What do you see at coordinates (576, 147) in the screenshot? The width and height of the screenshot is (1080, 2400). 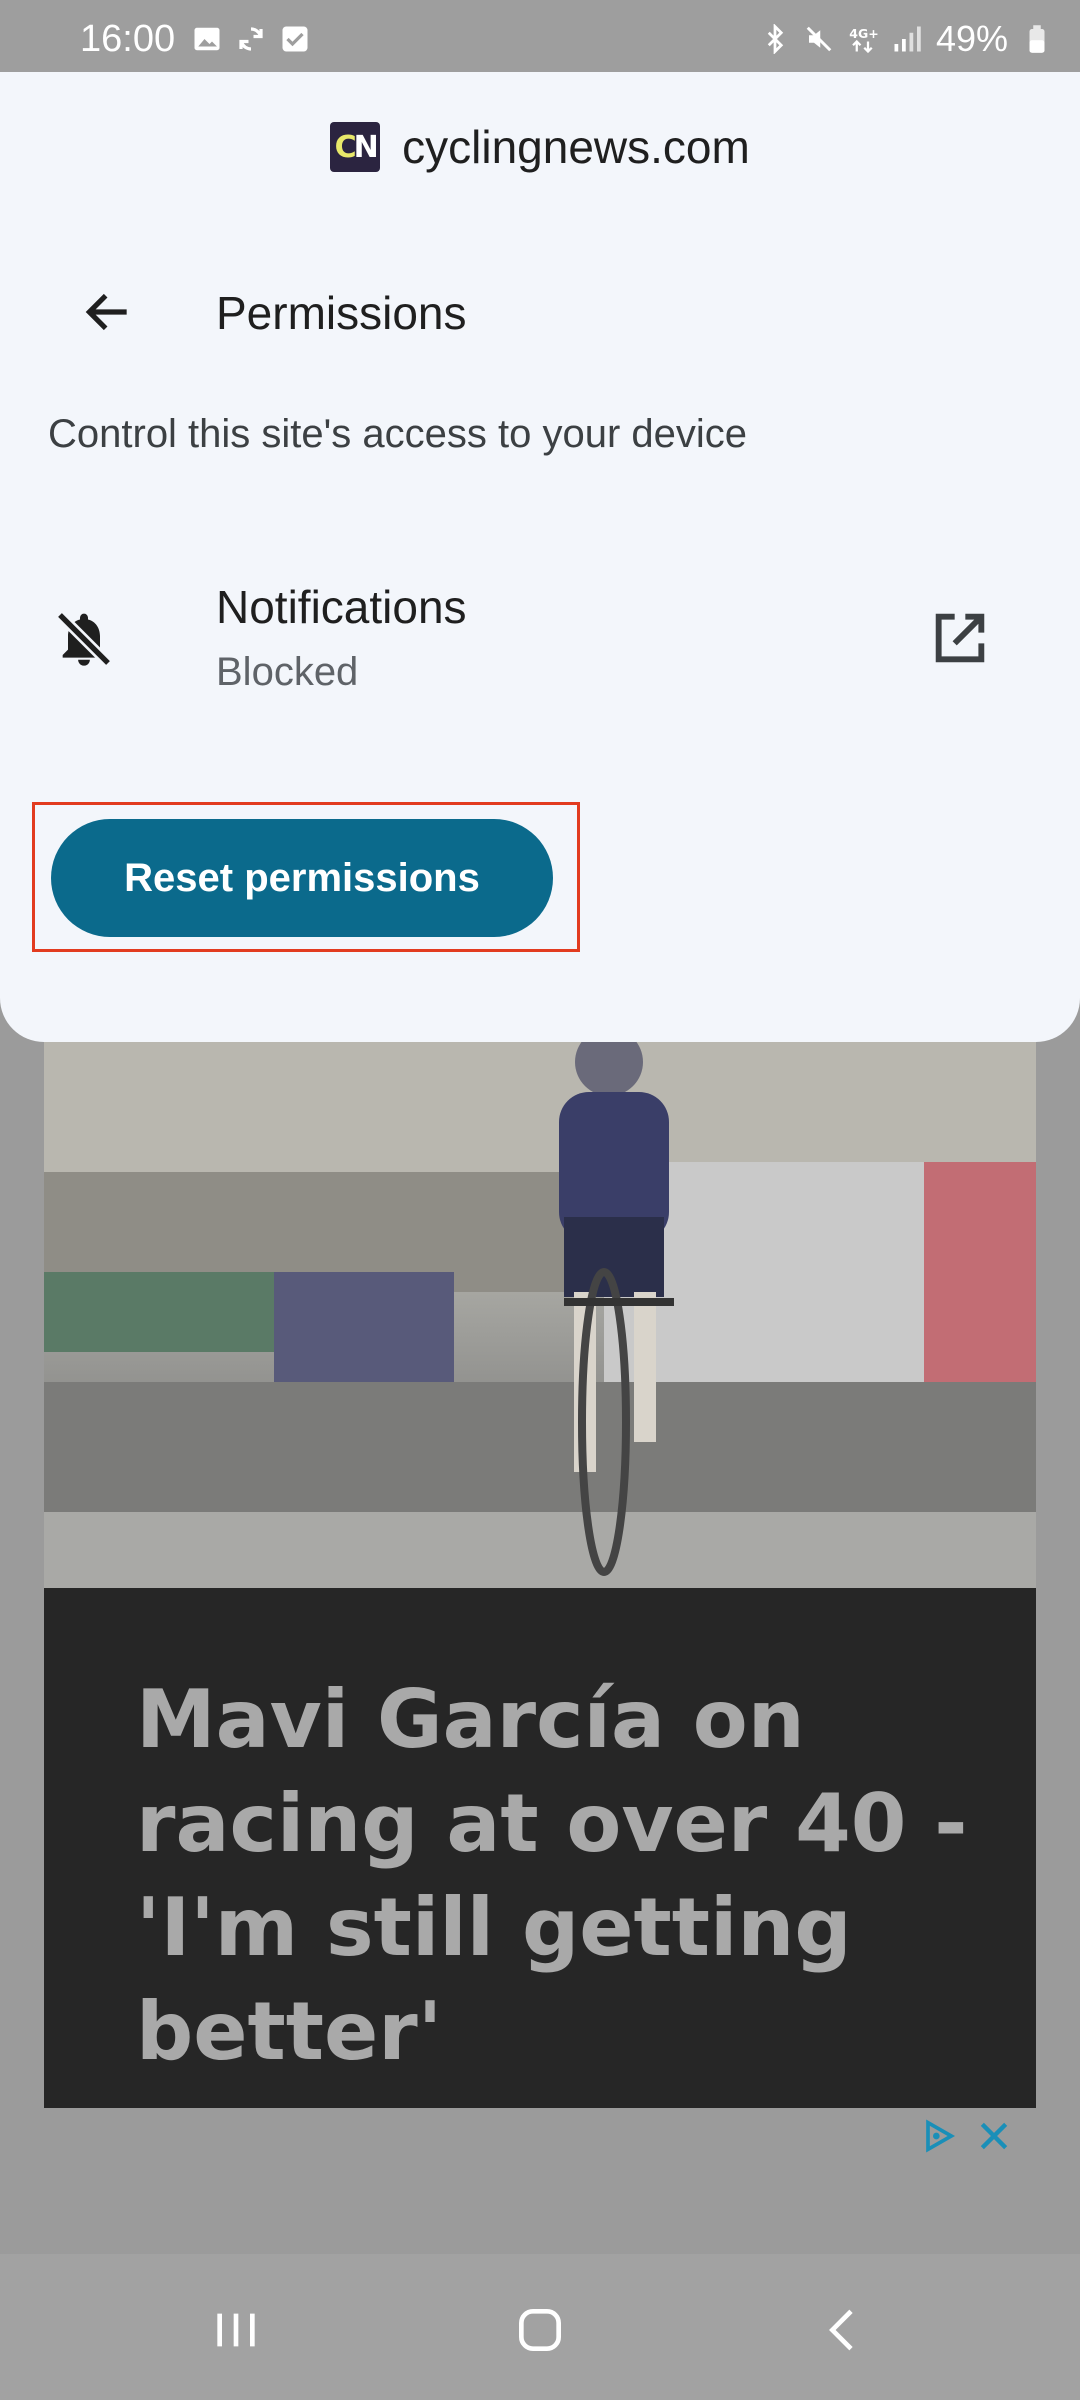 I see `site-name: cyclingnews.com` at bounding box center [576, 147].